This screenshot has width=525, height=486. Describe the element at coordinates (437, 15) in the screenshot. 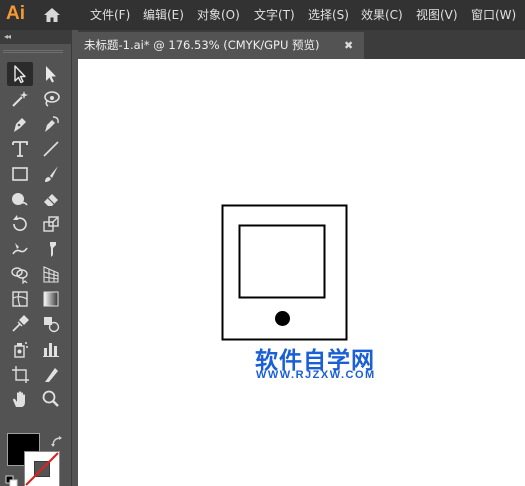

I see `menu-view: 视图(V)` at that location.